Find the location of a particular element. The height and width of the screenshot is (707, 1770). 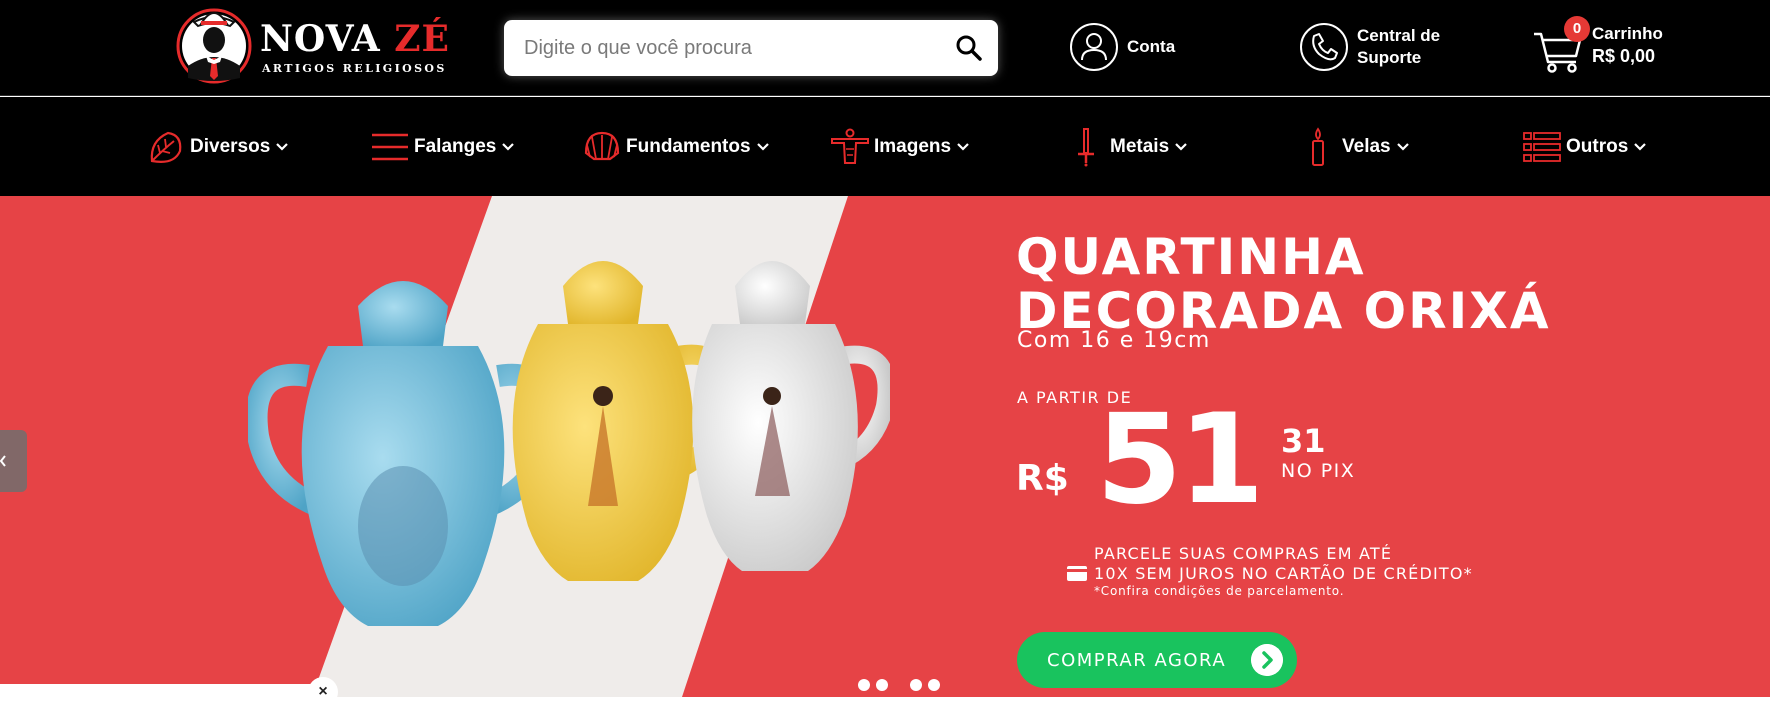

nav-item-imagens: Imagens is located at coordinates (899, 146).